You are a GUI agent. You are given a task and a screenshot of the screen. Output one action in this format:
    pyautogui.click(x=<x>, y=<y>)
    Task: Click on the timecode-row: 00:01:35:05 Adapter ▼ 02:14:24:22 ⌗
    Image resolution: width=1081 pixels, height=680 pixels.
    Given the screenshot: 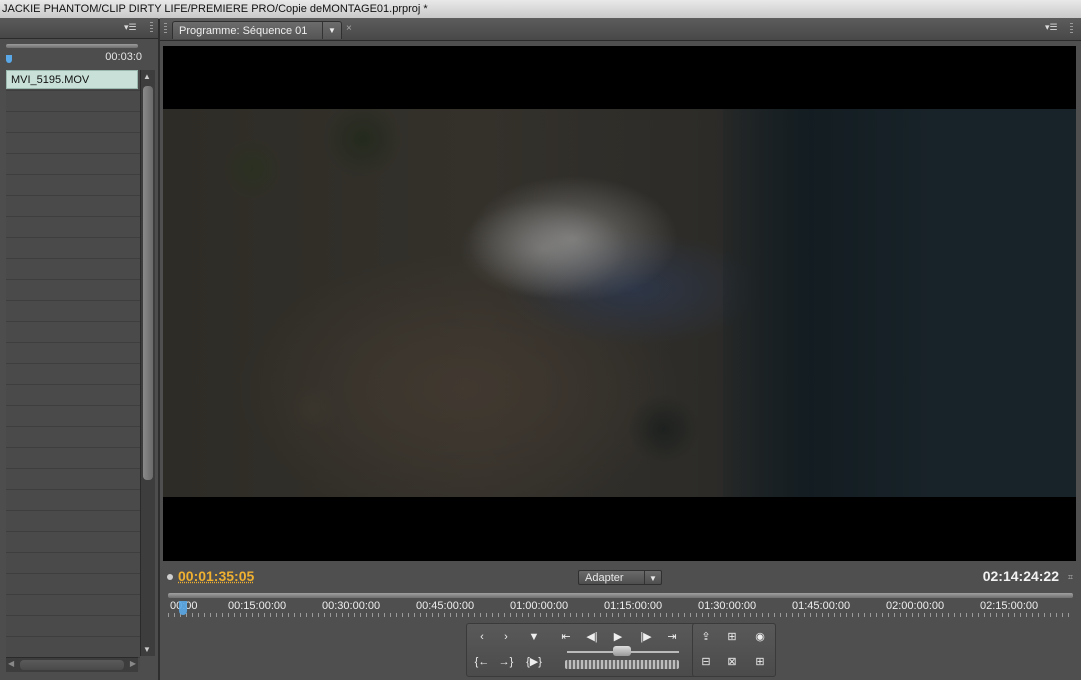 What is the action you would take?
    pyautogui.click(x=620, y=576)
    